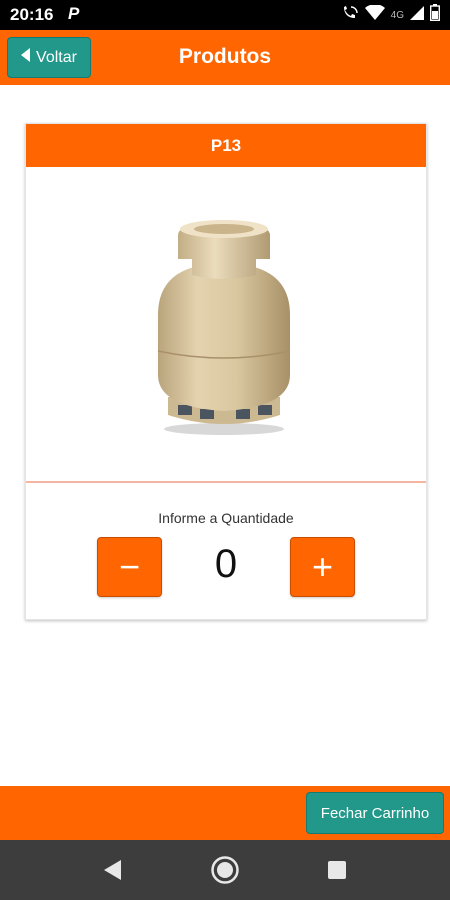  I want to click on plus-icon: +, so click(322, 566).